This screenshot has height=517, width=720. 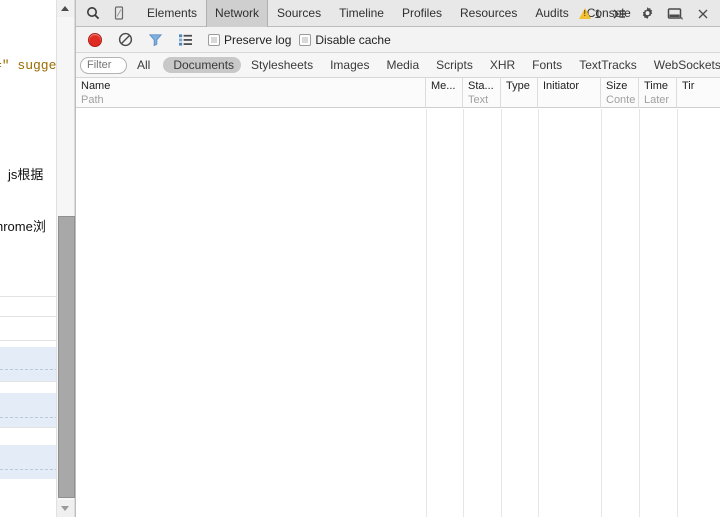 I want to click on column-subtitle: Text, so click(x=478, y=100).